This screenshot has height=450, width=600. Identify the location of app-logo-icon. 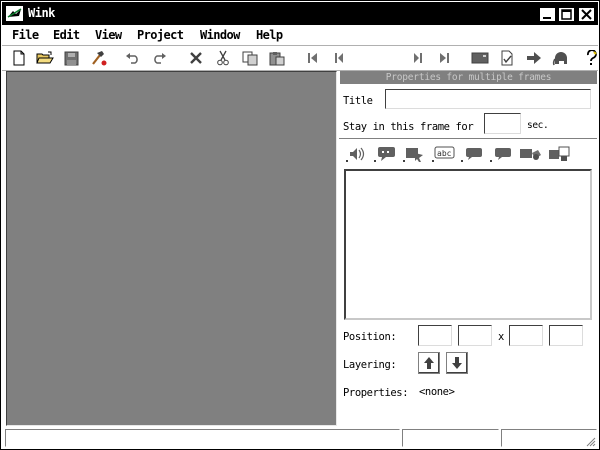
(14, 13).